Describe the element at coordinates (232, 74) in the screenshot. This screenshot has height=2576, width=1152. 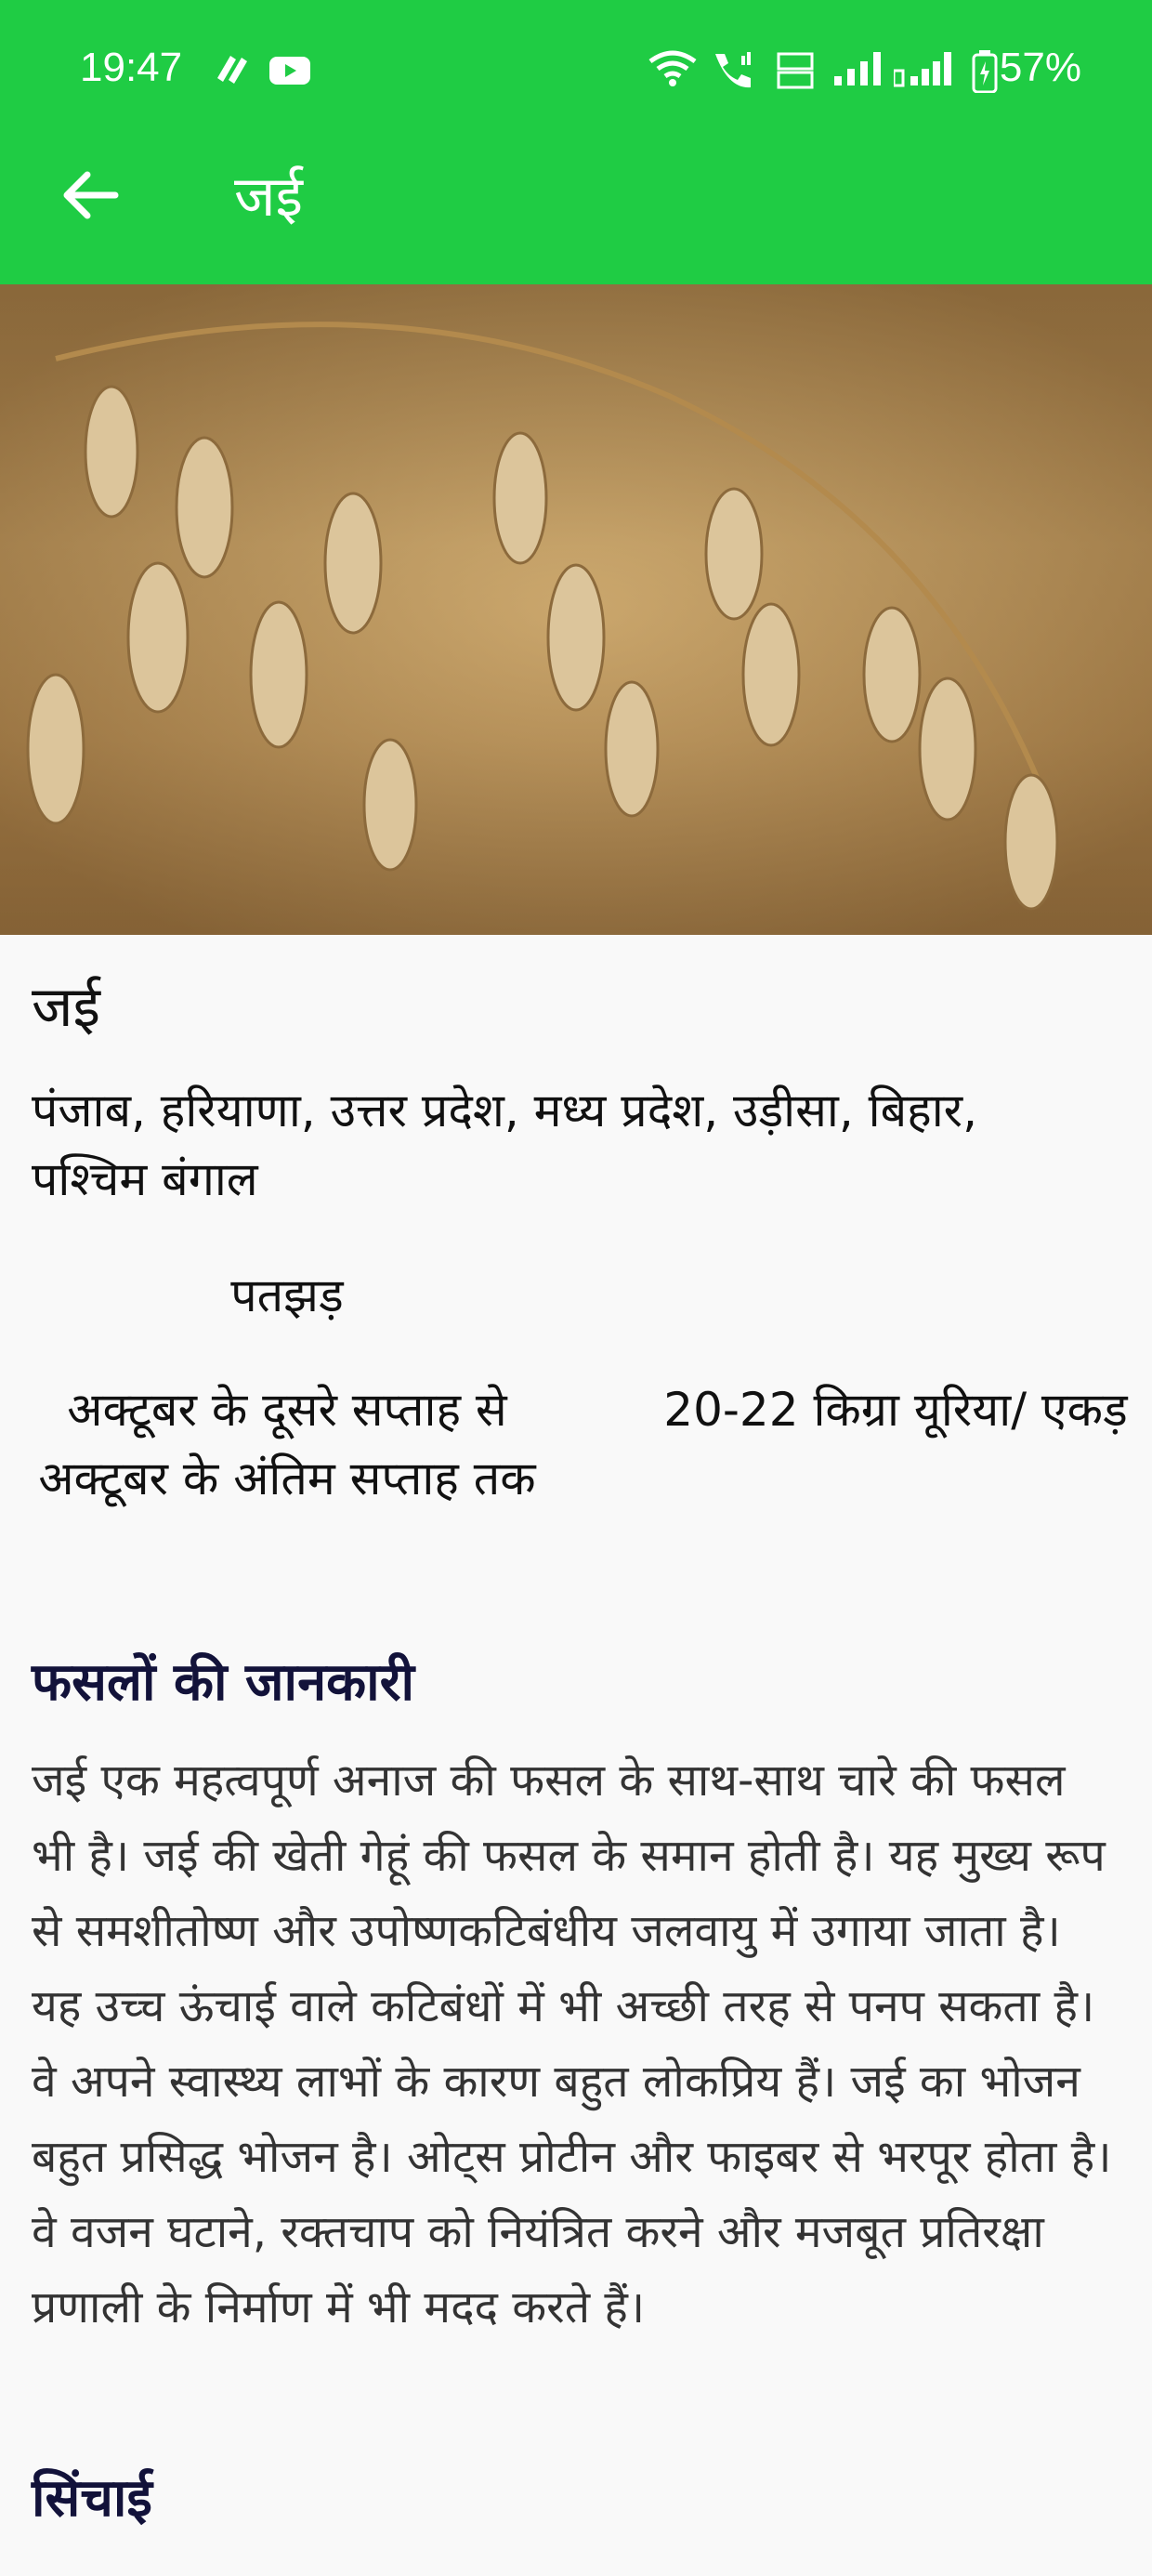
I see `notification-icon` at that location.